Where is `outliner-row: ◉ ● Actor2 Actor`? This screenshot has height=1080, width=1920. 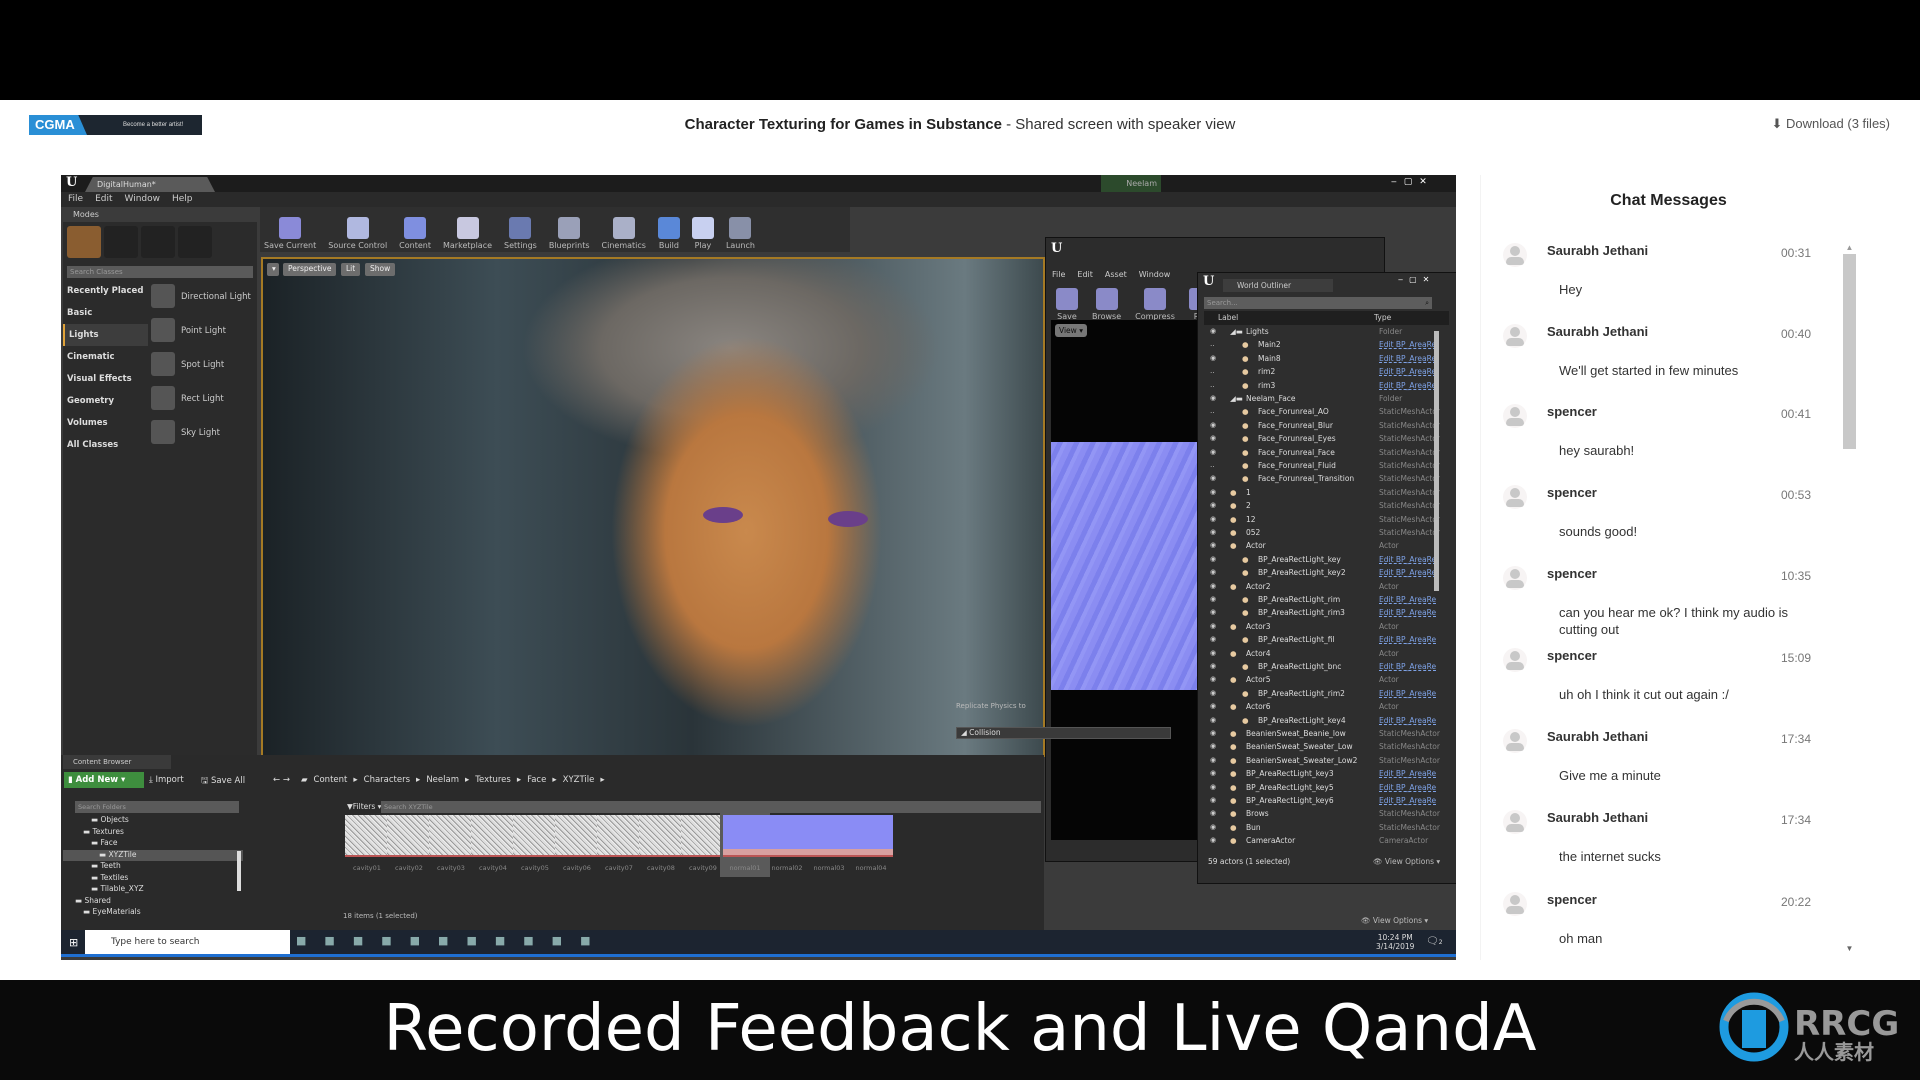 outliner-row: ◉ ● Actor2 Actor is located at coordinates (1326, 586).